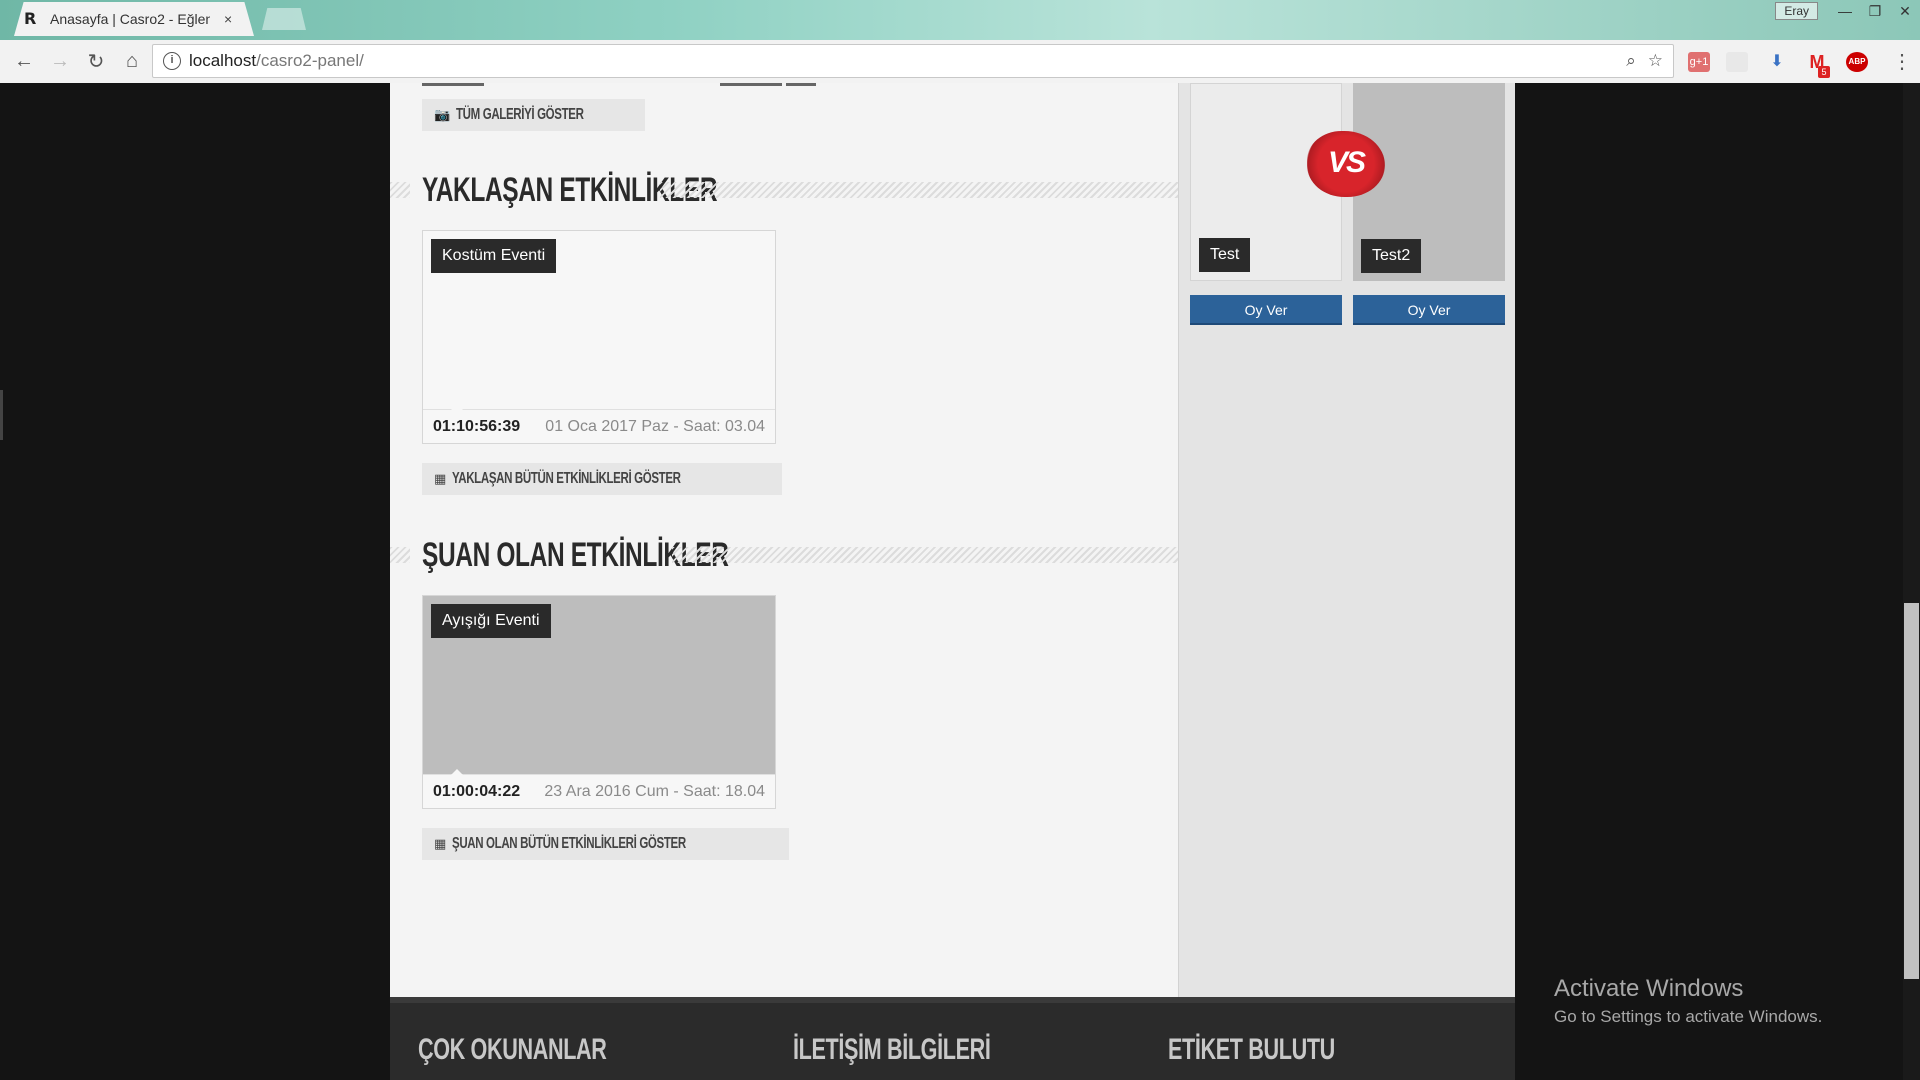 The image size is (1920, 1080). I want to click on event-countdown: 01:00:04:22, so click(477, 791).